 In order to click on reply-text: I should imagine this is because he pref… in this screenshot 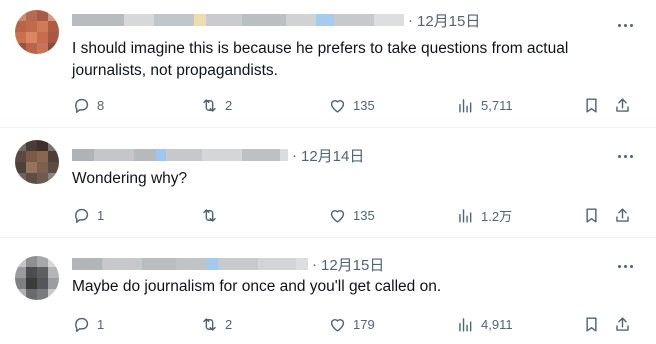, I will do `click(322, 59)`.